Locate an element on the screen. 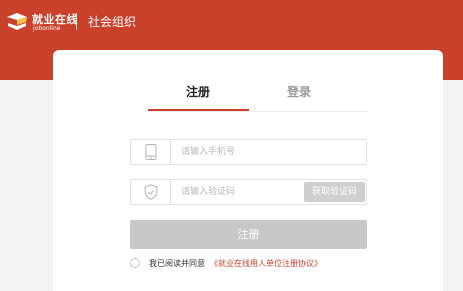  agreement-link: 《就业在线用人单位注册协议》 is located at coordinates (266, 263).